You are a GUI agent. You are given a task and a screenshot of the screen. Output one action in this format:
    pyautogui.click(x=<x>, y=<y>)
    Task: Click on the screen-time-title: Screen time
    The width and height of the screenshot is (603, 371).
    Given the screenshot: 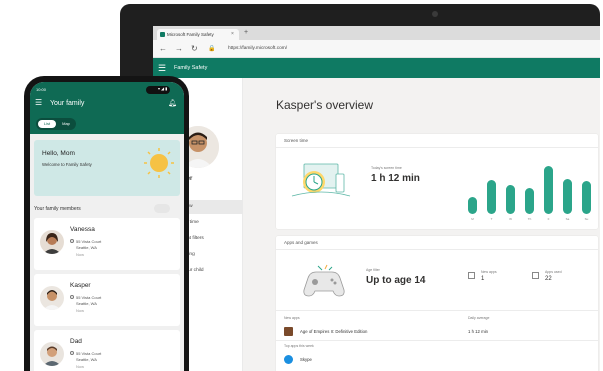 What is the action you would take?
    pyautogui.click(x=296, y=140)
    